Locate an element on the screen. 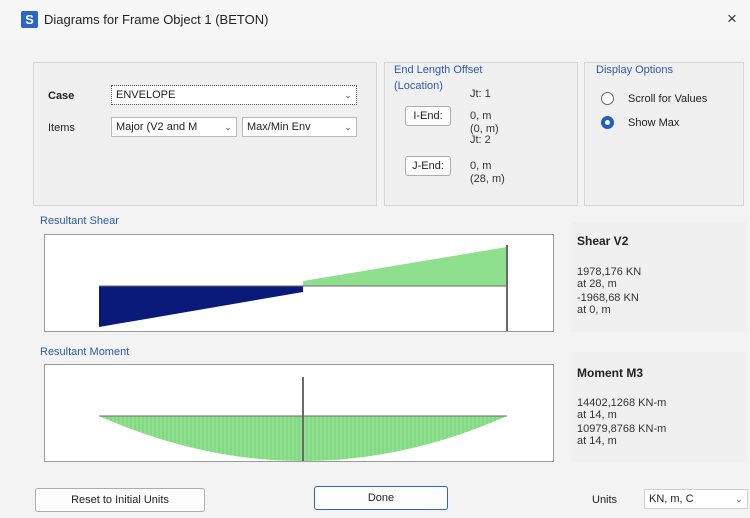 This screenshot has width=750, height=518. j-end-location: (28, m) is located at coordinates (487, 179).